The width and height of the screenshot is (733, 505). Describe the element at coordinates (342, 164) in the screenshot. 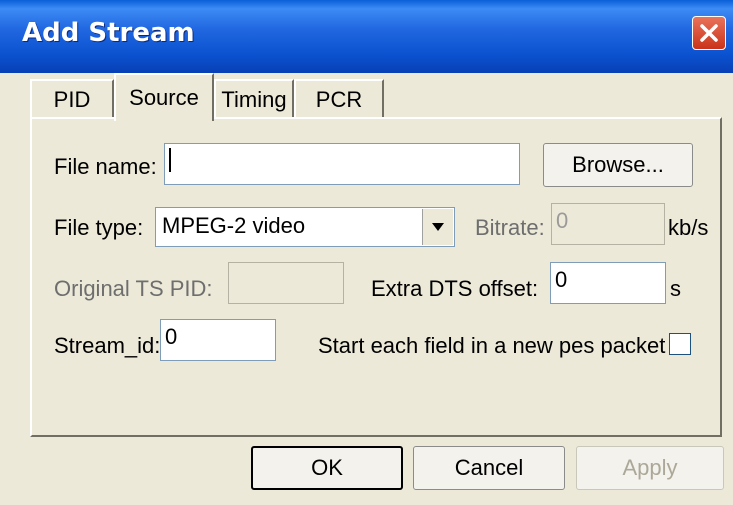

I see `file-name-input` at that location.